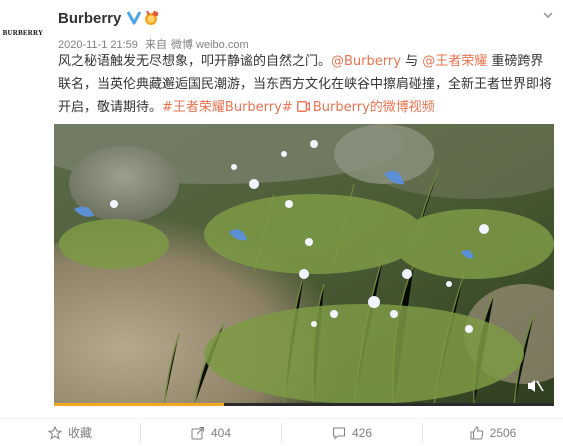 This screenshot has height=446, width=563. What do you see at coordinates (221, 432) in the screenshot?
I see `repost-count: 404` at bounding box center [221, 432].